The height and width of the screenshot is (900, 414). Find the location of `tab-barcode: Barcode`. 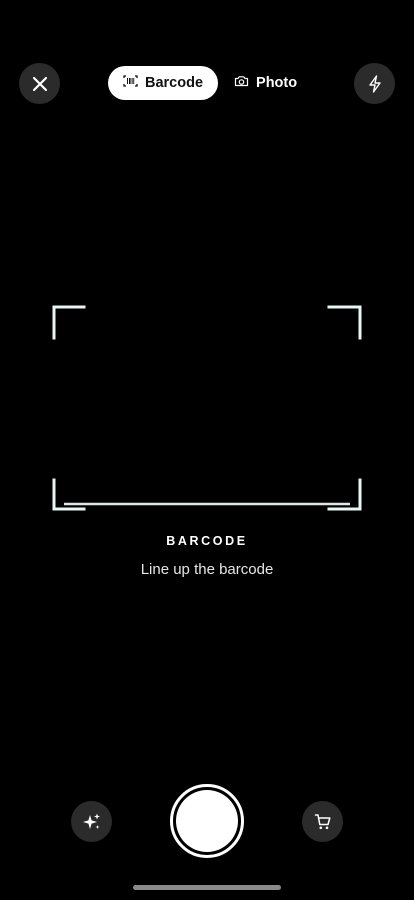

tab-barcode: Barcode is located at coordinates (163, 83).